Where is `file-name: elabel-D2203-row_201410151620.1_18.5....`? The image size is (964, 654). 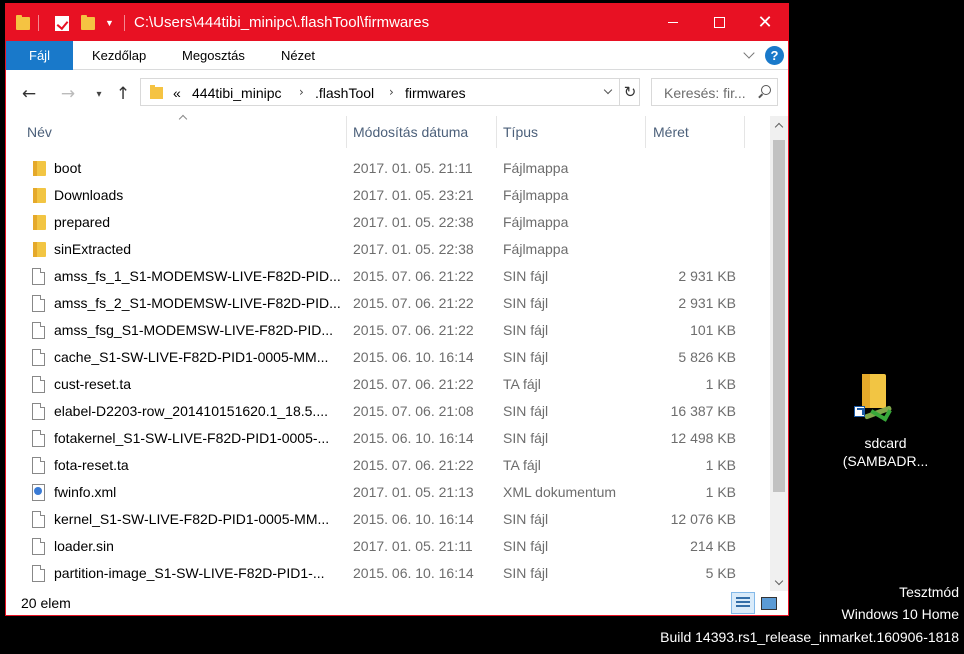
file-name: elabel-D2203-row_201410151620.1_18.5.... is located at coordinates (191, 411).